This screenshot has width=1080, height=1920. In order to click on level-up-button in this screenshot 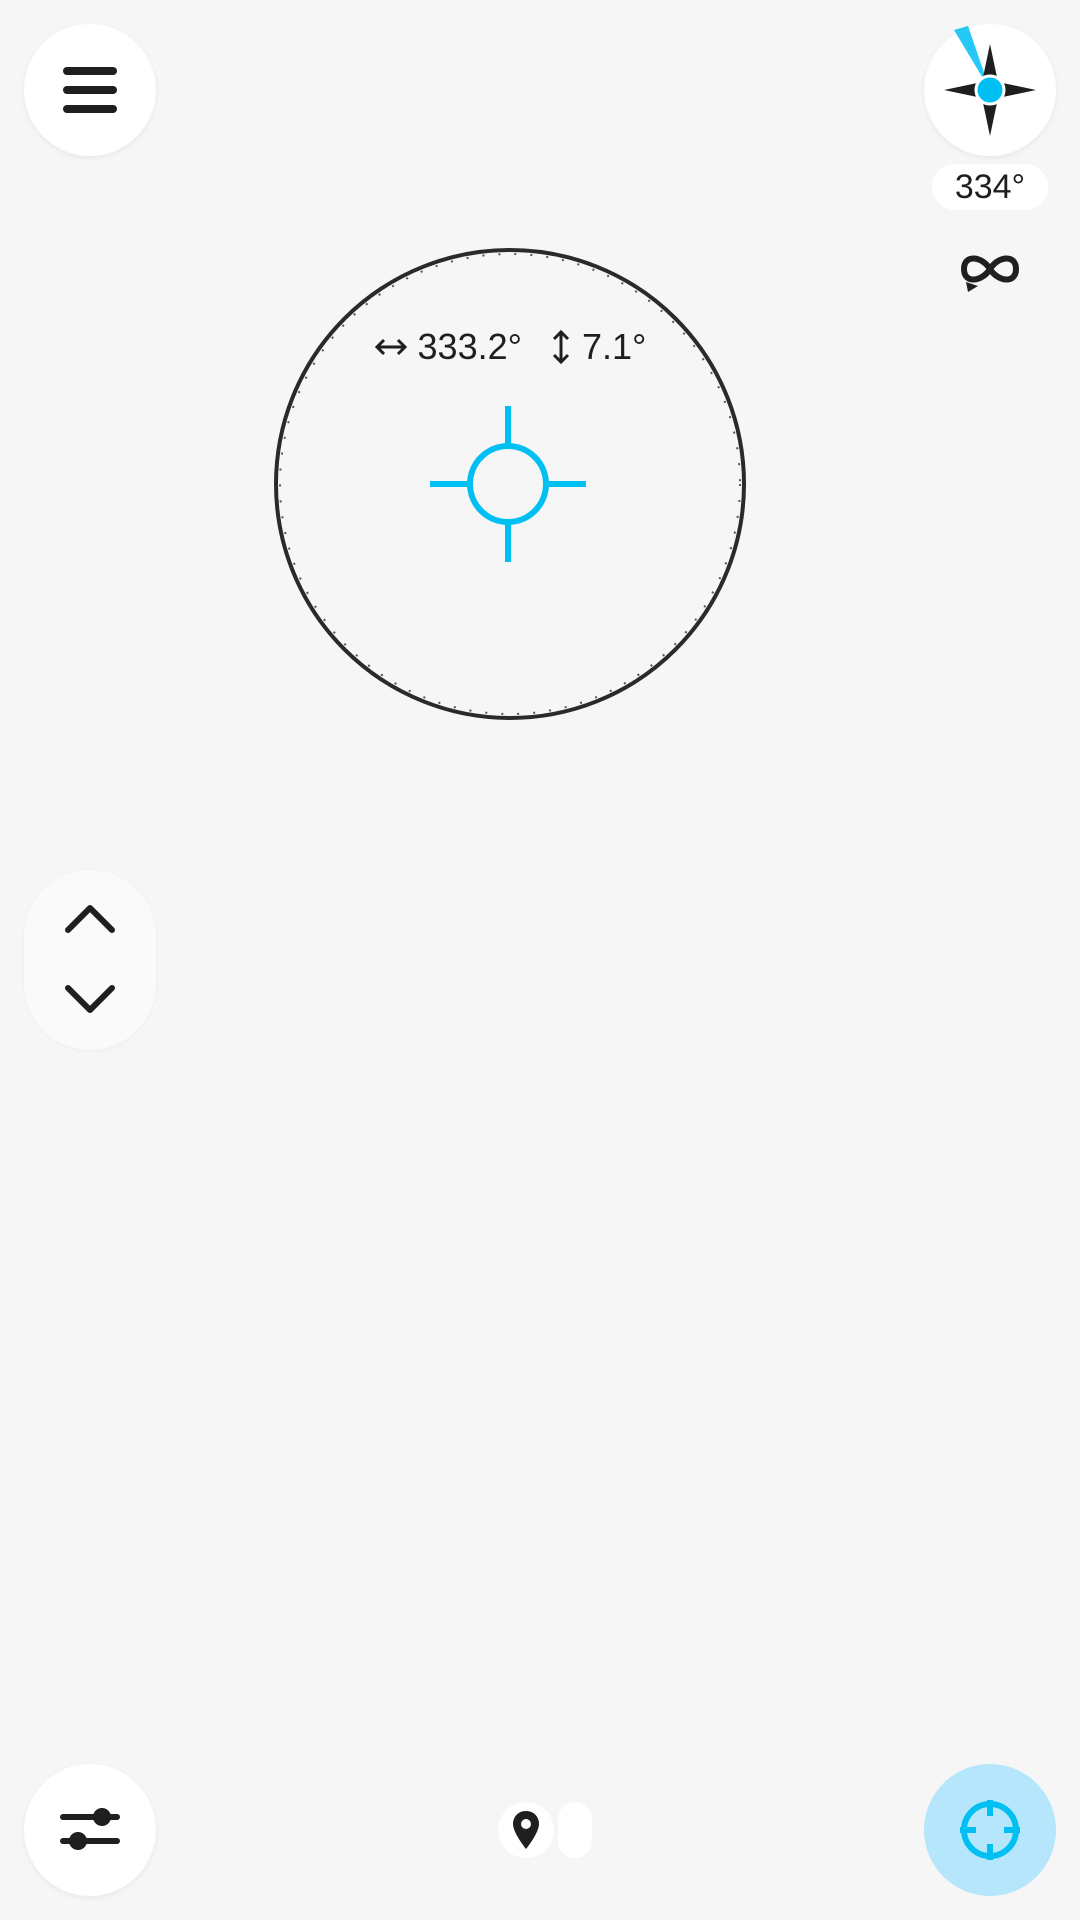, I will do `click(90, 918)`.